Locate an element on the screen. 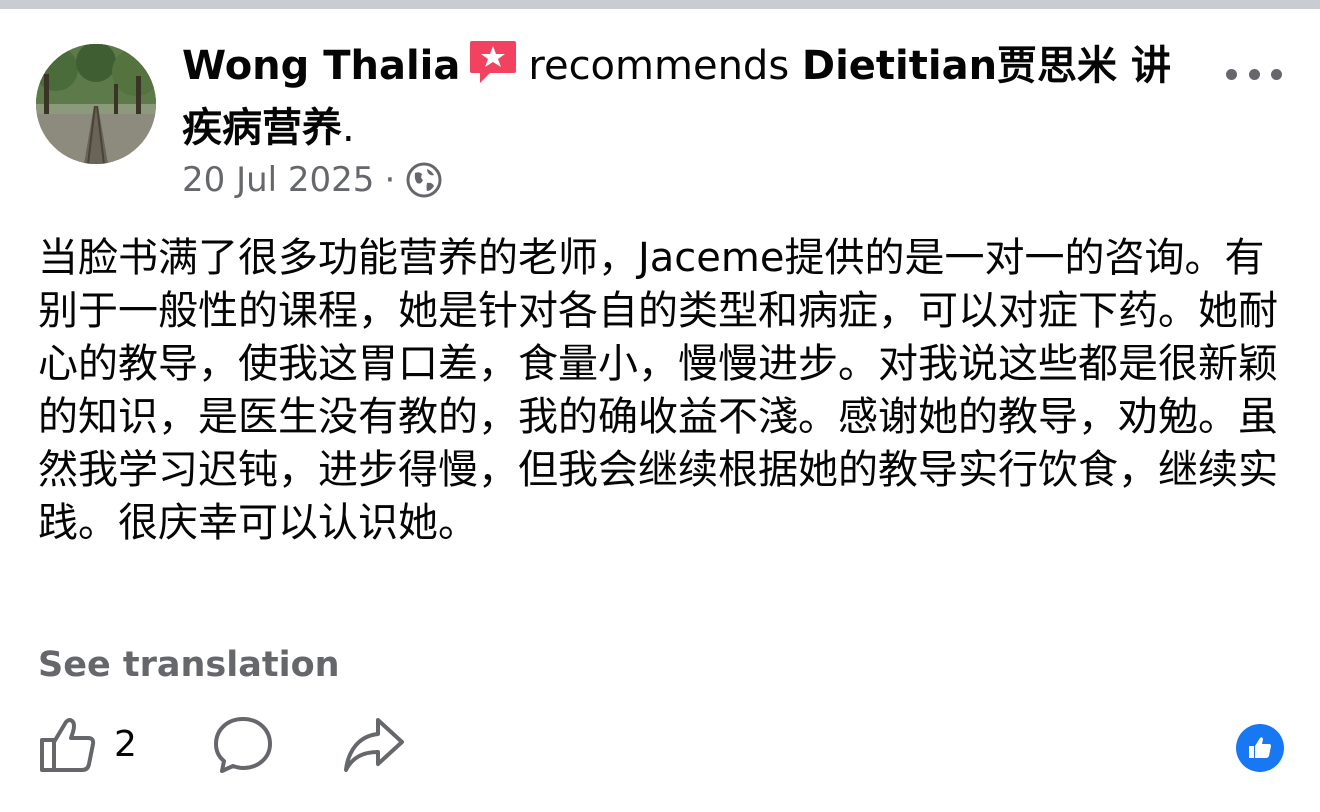 This screenshot has width=1320, height=812. recommendation-icon is located at coordinates (493, 69).